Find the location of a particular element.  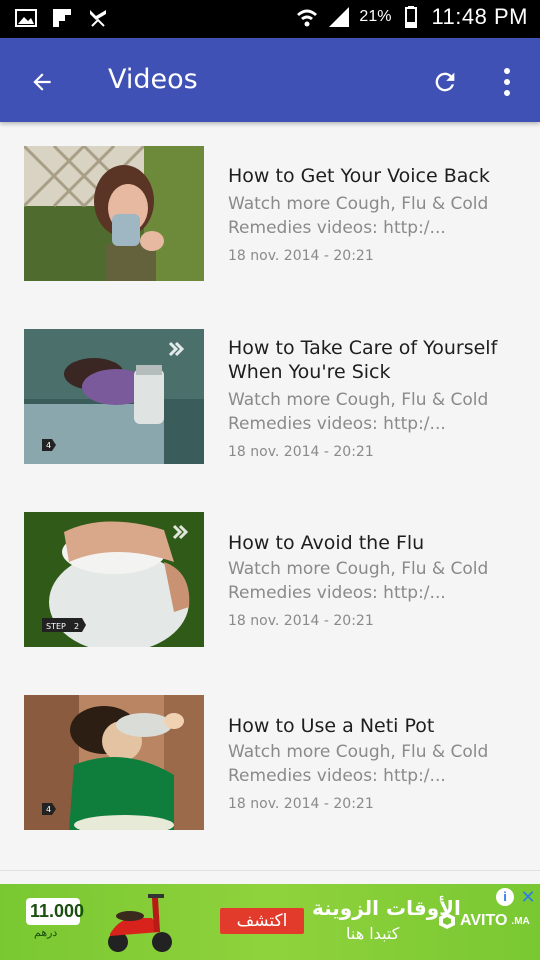

info-icon: i is located at coordinates (505, 897).